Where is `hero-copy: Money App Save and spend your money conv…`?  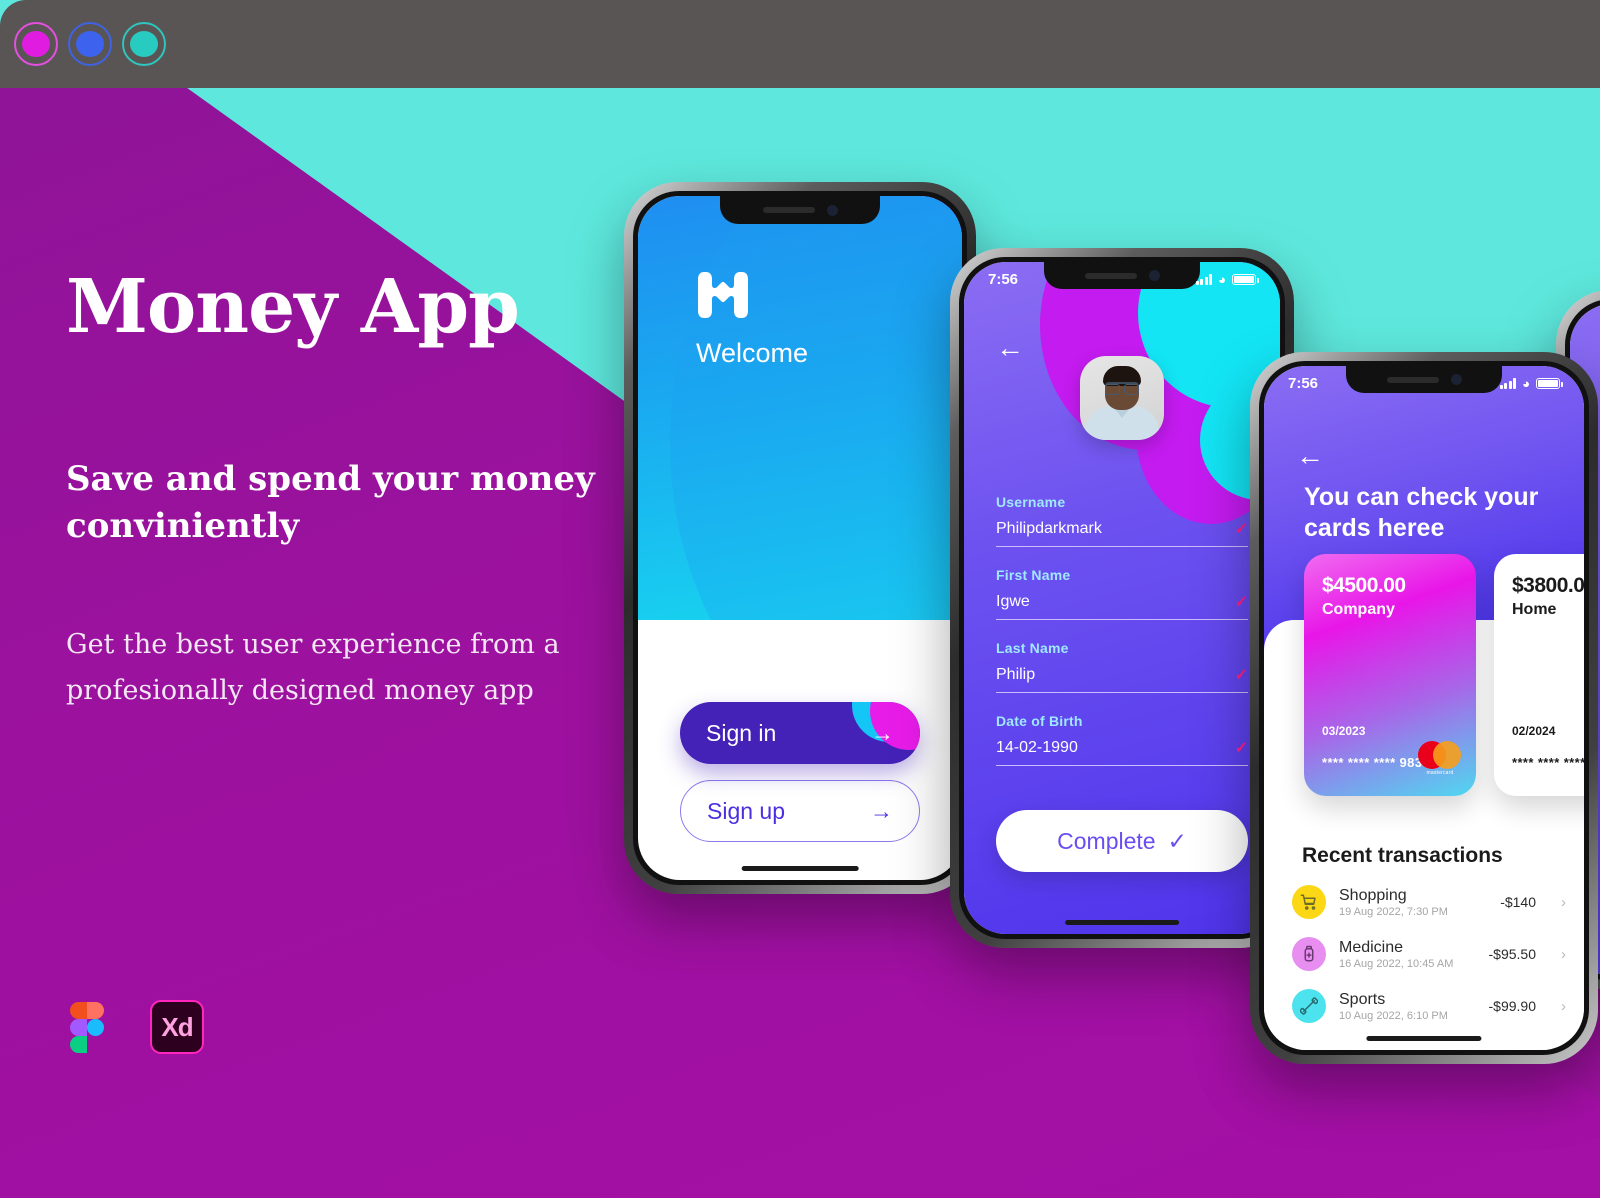
hero-copy: Money App Save and spend your money conv… is located at coordinates (376, 492).